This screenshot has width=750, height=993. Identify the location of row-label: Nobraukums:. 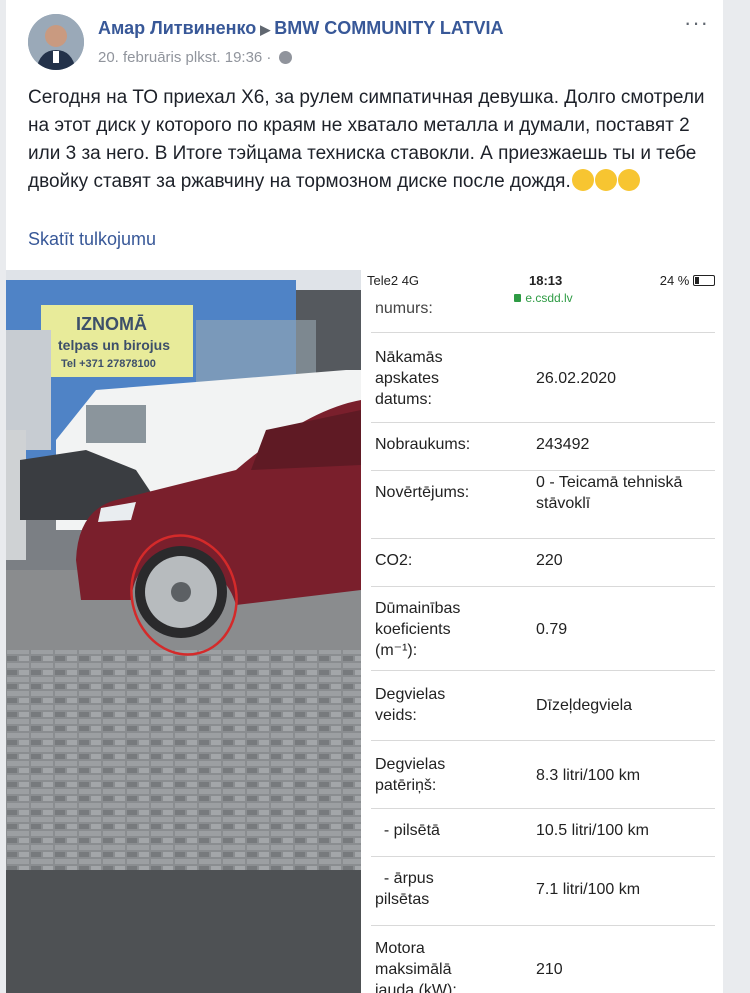
(423, 444).